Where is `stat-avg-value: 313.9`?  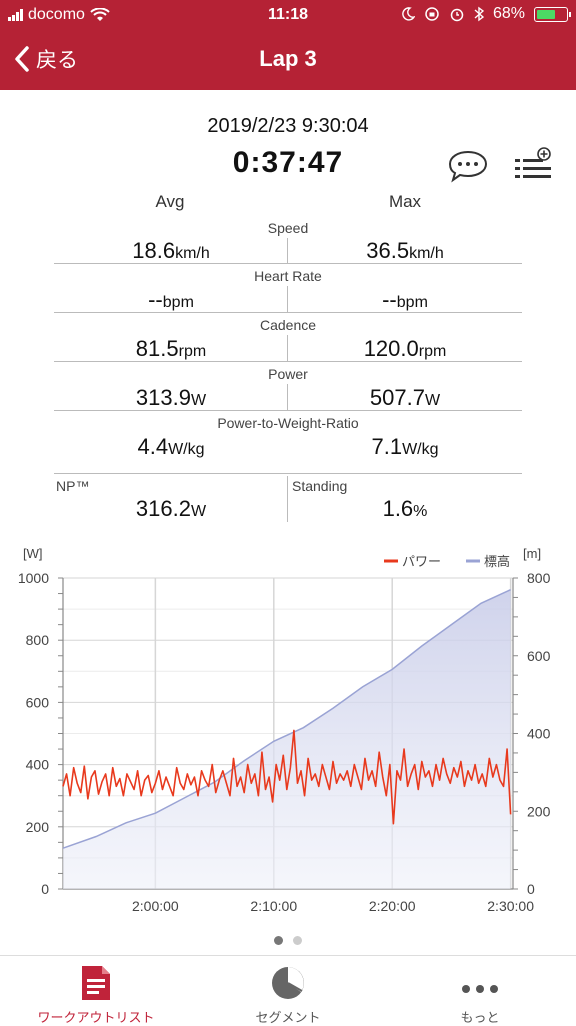
stat-avg-value: 313.9 is located at coordinates (163, 397).